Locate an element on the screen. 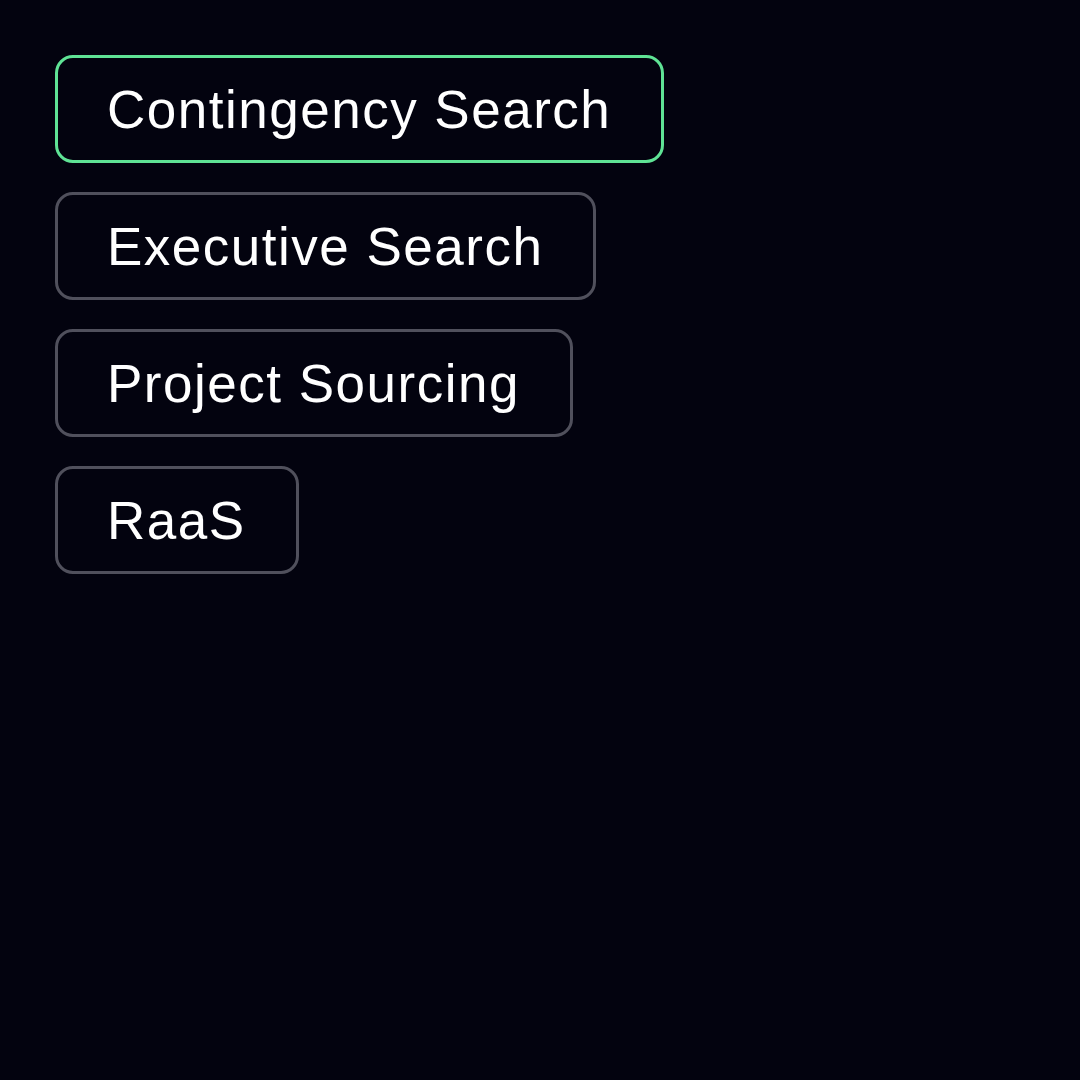 The height and width of the screenshot is (1080, 1080). service-option-button: RaaS is located at coordinates (177, 520).